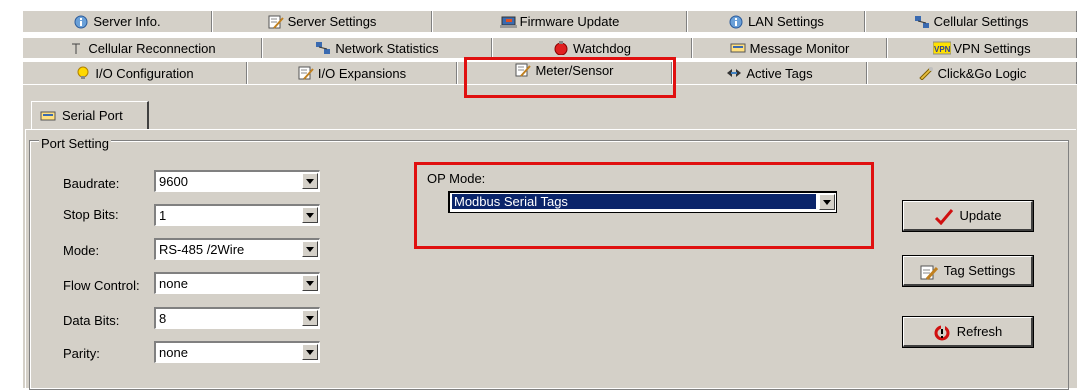 Image resolution: width=1083 pixels, height=390 pixels. What do you see at coordinates (163, 215) in the screenshot?
I see `stop-bits-value: 1` at bounding box center [163, 215].